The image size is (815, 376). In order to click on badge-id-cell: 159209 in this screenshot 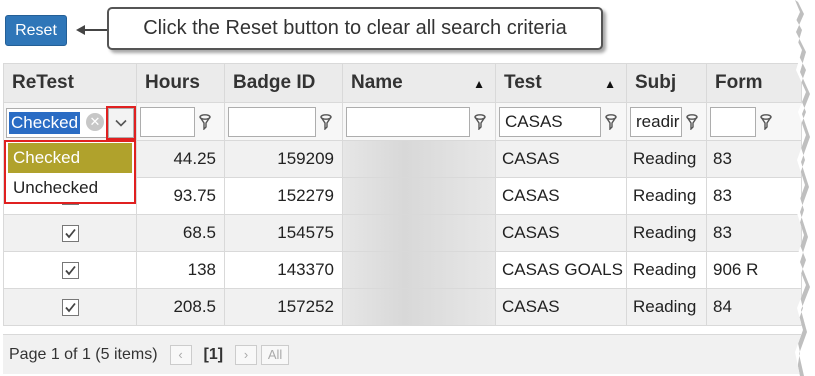, I will do `click(283, 159)`.